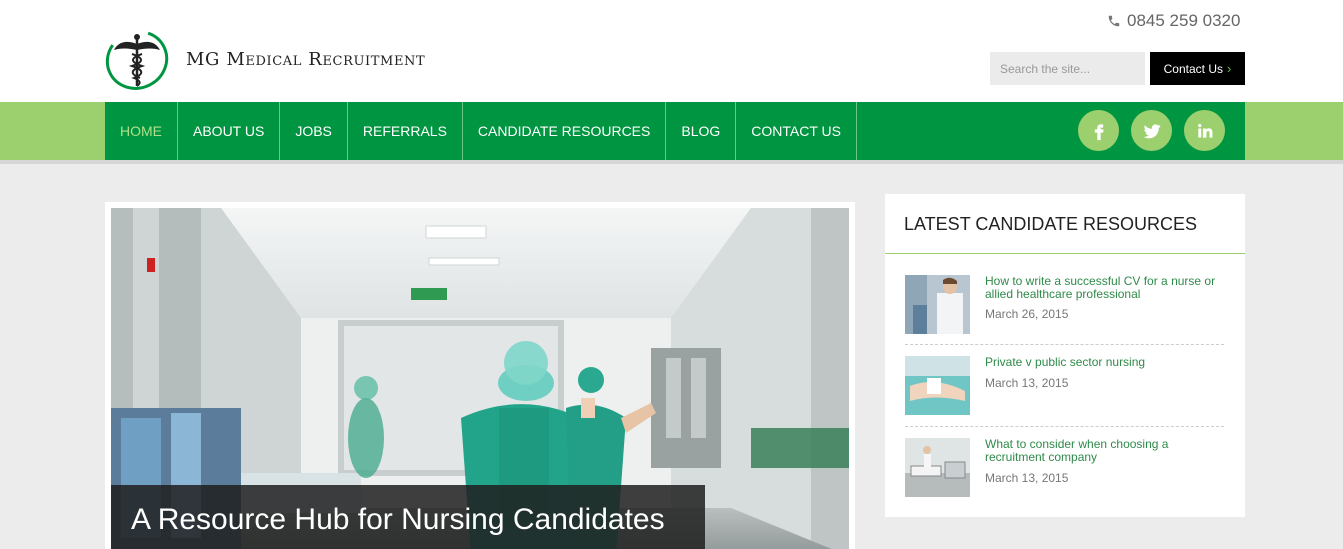 This screenshot has height=549, width=1343. I want to click on search-input, so click(1067, 68).